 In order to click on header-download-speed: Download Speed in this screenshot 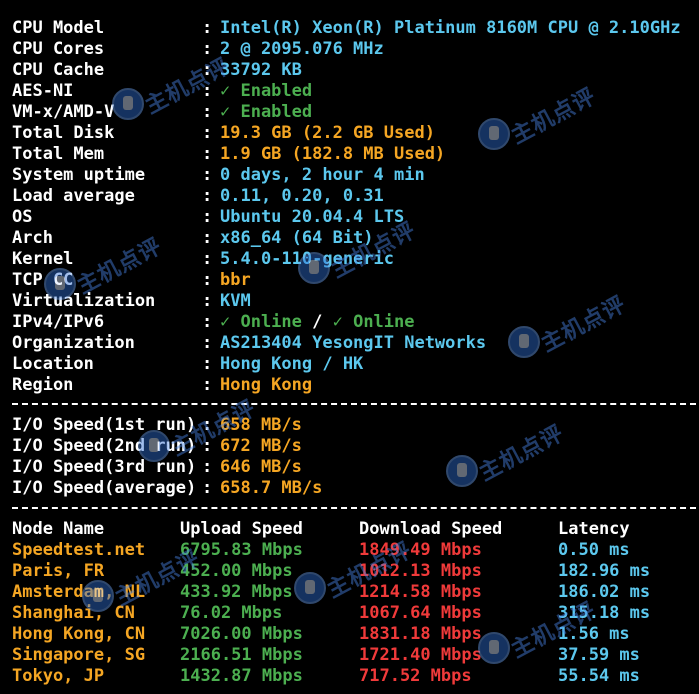, I will do `click(431, 529)`.